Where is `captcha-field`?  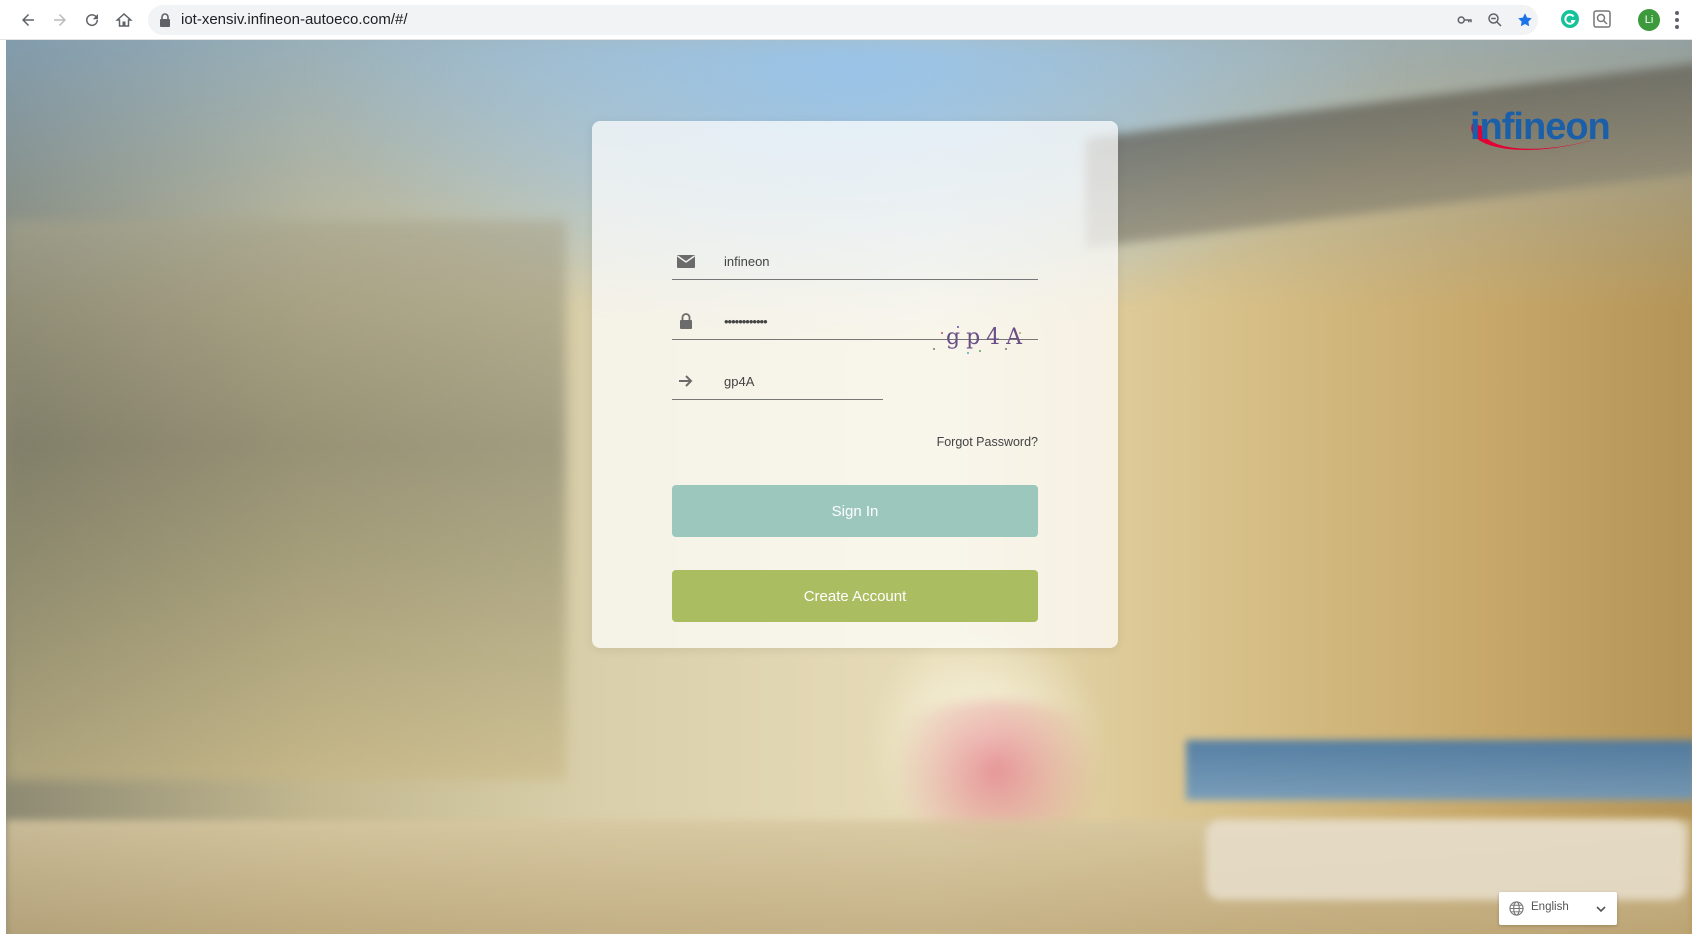 captcha-field is located at coordinates (777, 382).